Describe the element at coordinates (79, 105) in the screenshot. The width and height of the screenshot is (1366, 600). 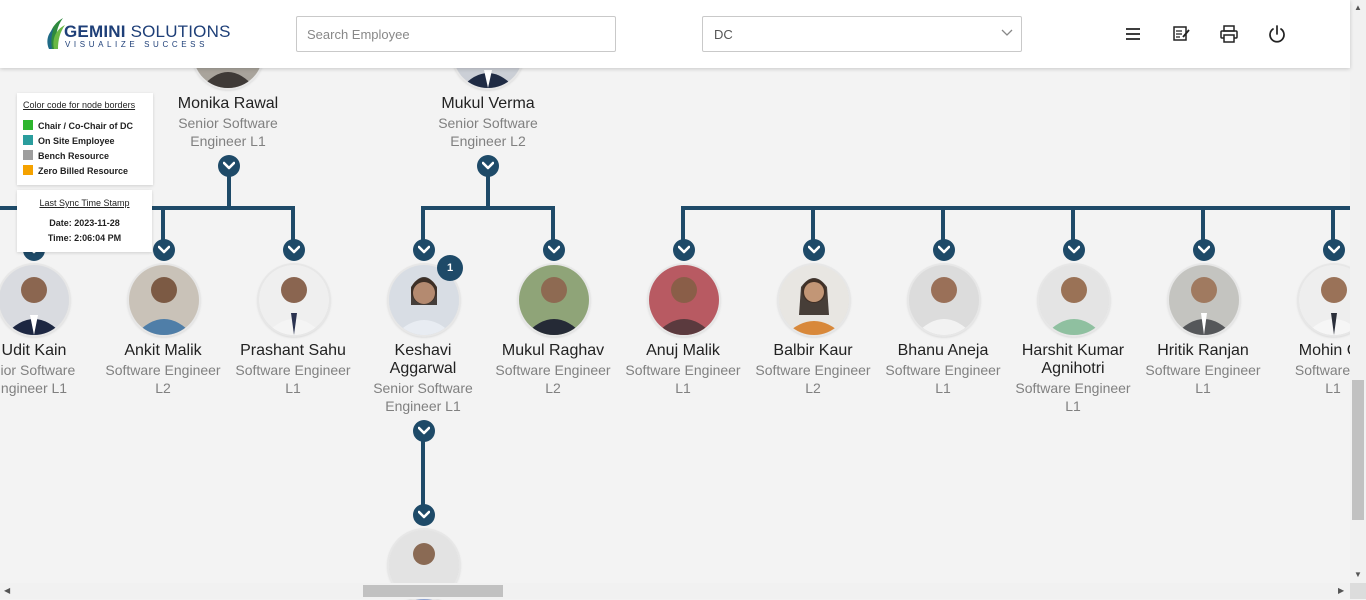
I see `legend-title: Color code for node borders` at that location.